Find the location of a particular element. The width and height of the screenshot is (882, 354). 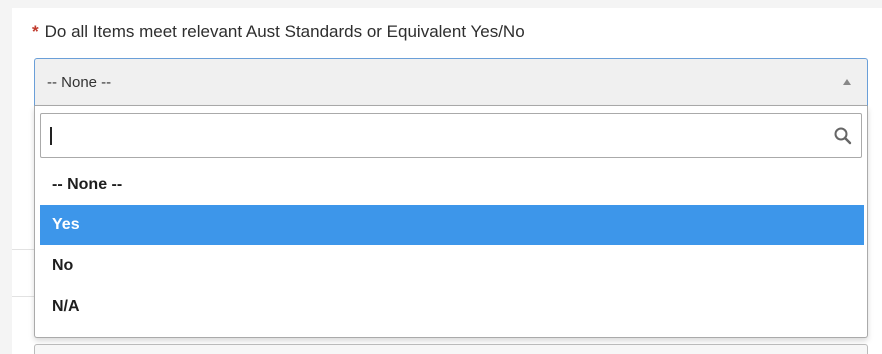

option-none: -- None -- is located at coordinates (452, 185).